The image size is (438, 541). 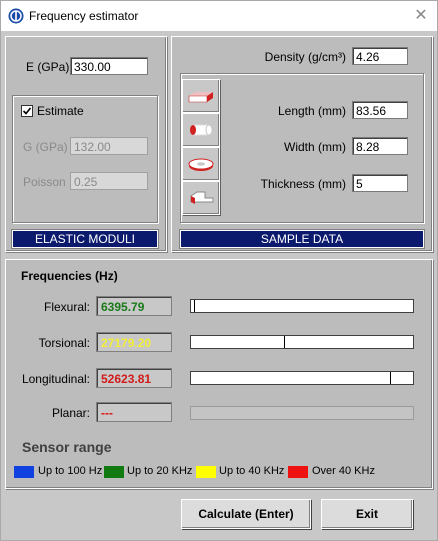 I want to click on e-input: 330.00, so click(x=109, y=66).